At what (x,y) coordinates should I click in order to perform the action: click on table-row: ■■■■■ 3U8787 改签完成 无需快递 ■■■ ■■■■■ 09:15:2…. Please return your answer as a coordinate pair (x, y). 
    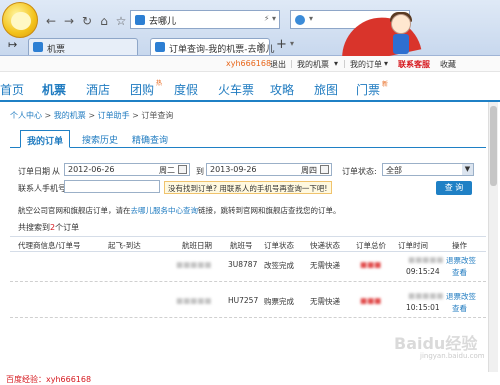
    Looking at the image, I should click on (248, 267).